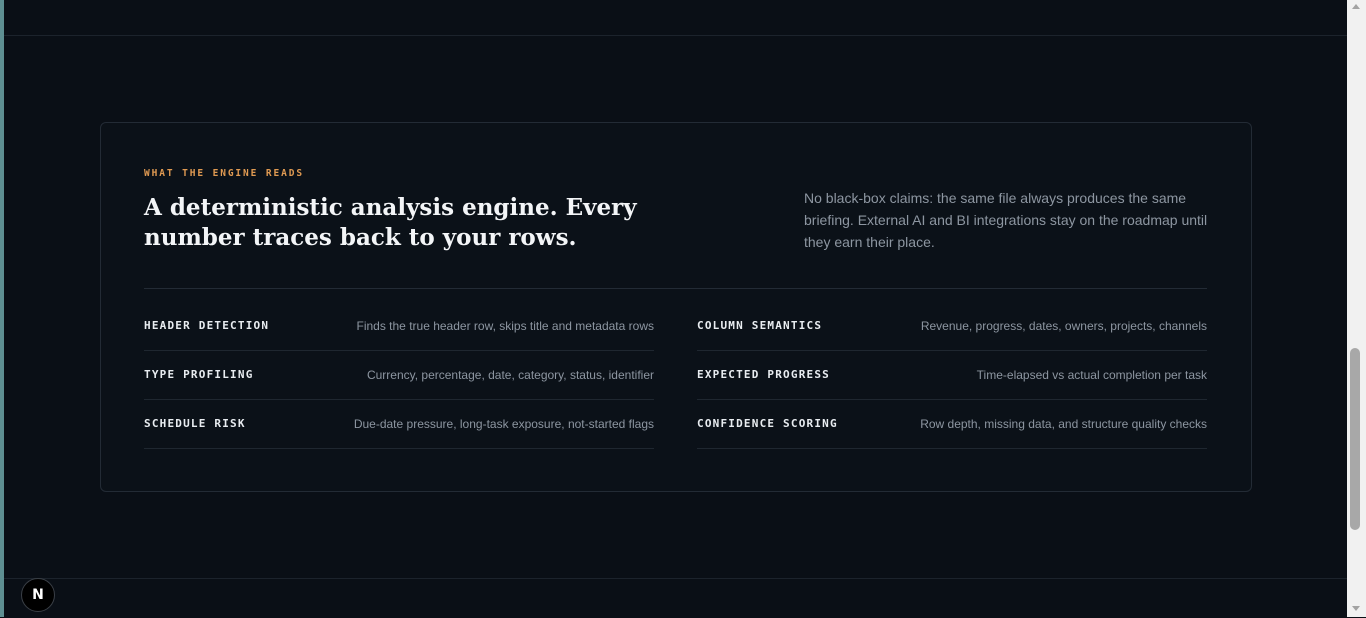 The image size is (1366, 618). I want to click on section-divider, so click(675, 288).